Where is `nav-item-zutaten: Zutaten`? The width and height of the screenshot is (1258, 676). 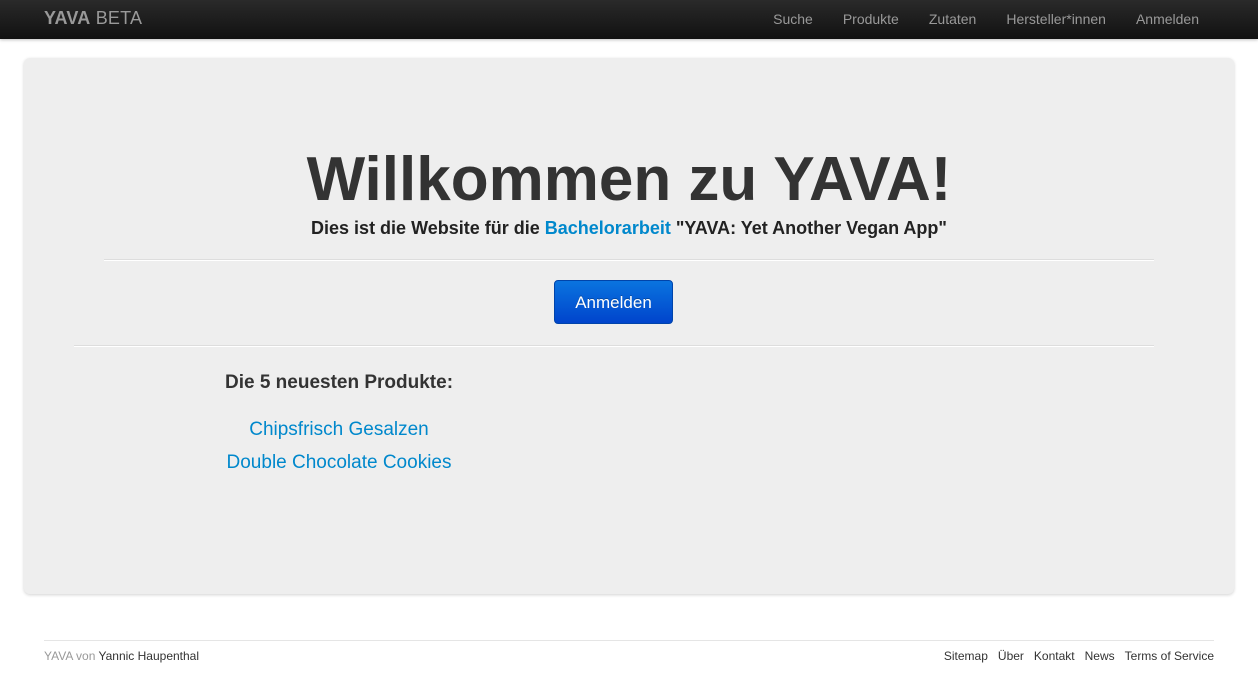 nav-item-zutaten: Zutaten is located at coordinates (952, 19).